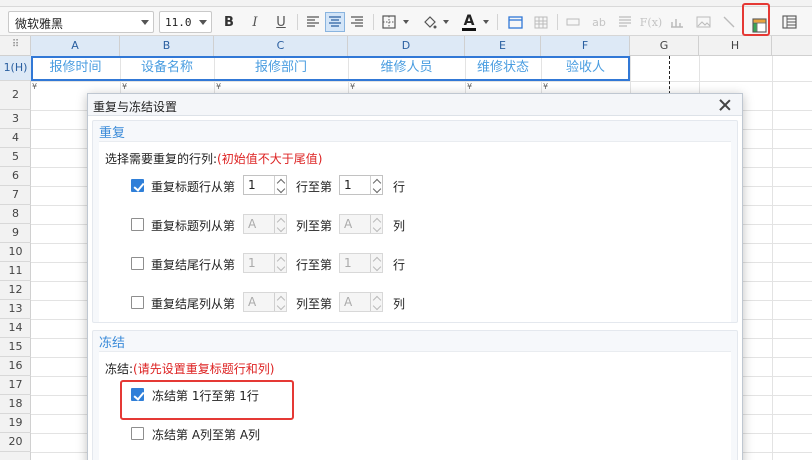  What do you see at coordinates (361, 302) in the screenshot?
I see `repeat-footer-cols-to-stepper: A` at bounding box center [361, 302].